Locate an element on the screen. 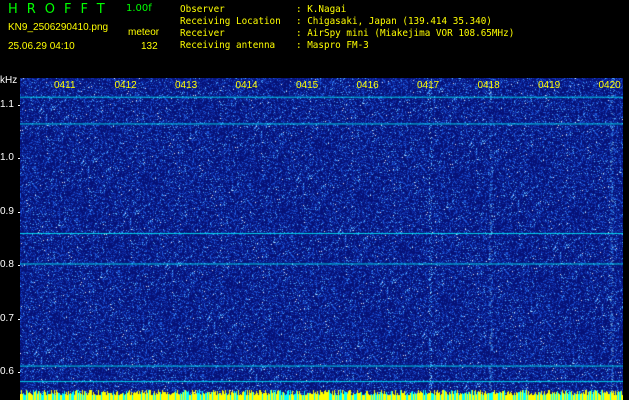  location-label: Receiving Location is located at coordinates (230, 21).